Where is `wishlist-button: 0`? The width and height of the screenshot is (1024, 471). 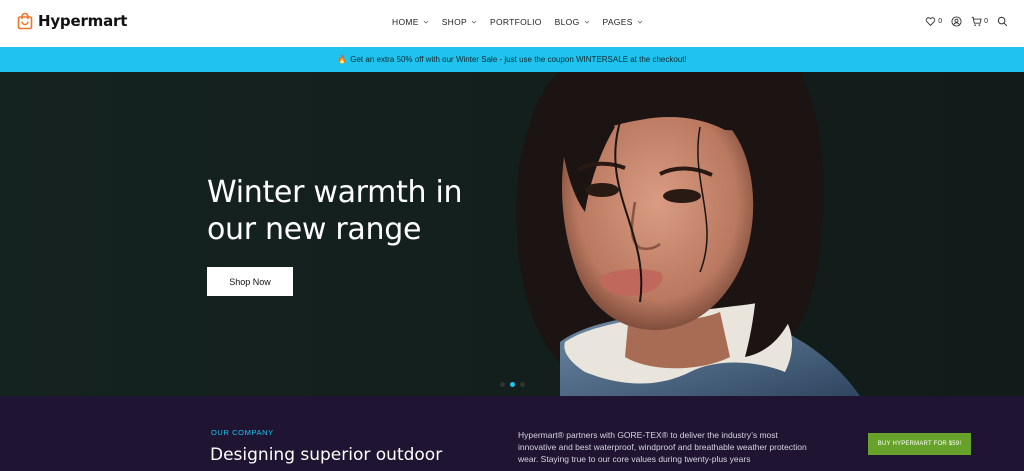
wishlist-button: 0 is located at coordinates (933, 21).